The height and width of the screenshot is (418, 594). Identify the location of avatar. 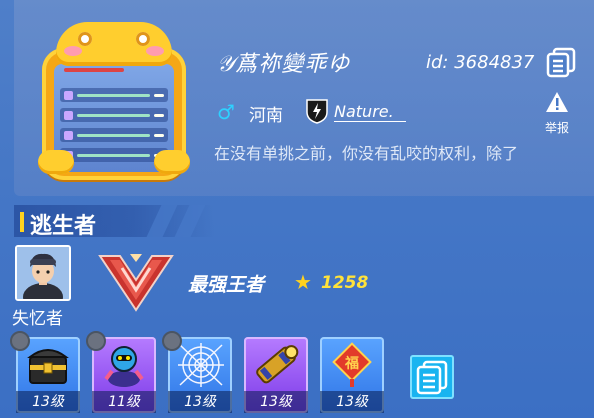
(114, 101).